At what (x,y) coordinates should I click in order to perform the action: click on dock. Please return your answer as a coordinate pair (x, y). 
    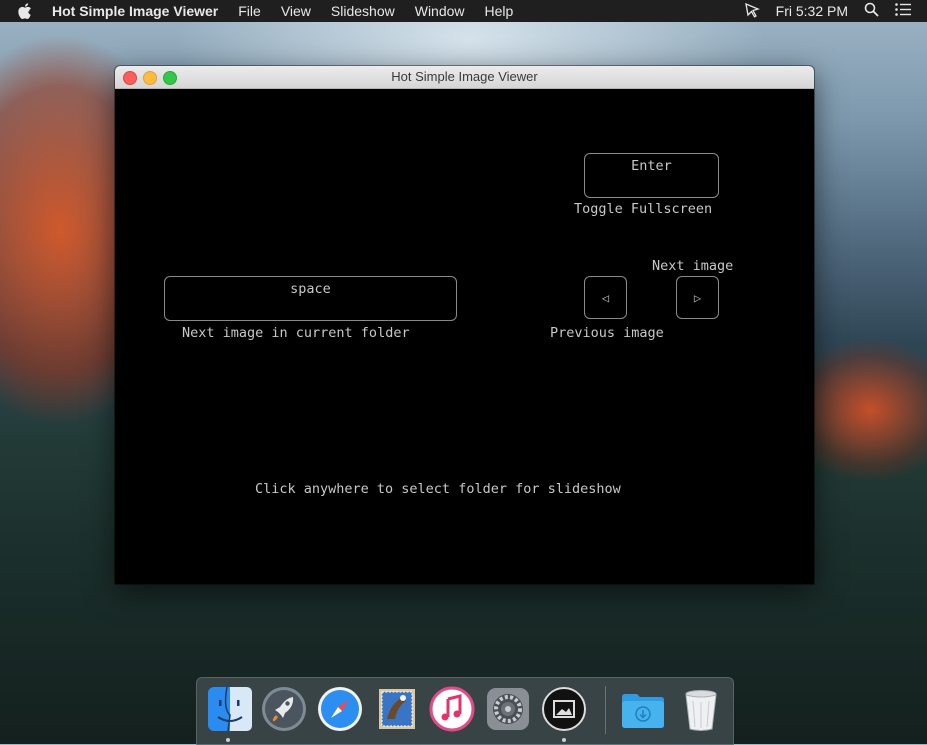
    Looking at the image, I should click on (465, 711).